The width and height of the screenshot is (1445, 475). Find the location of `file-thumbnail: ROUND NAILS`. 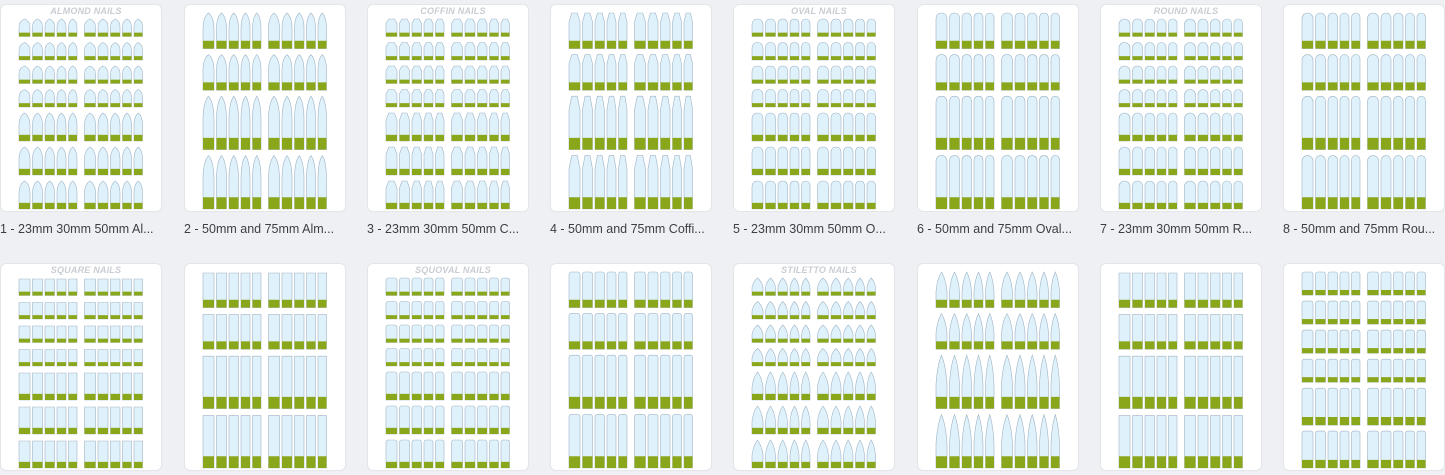

file-thumbnail: ROUND NAILS is located at coordinates (1181, 108).